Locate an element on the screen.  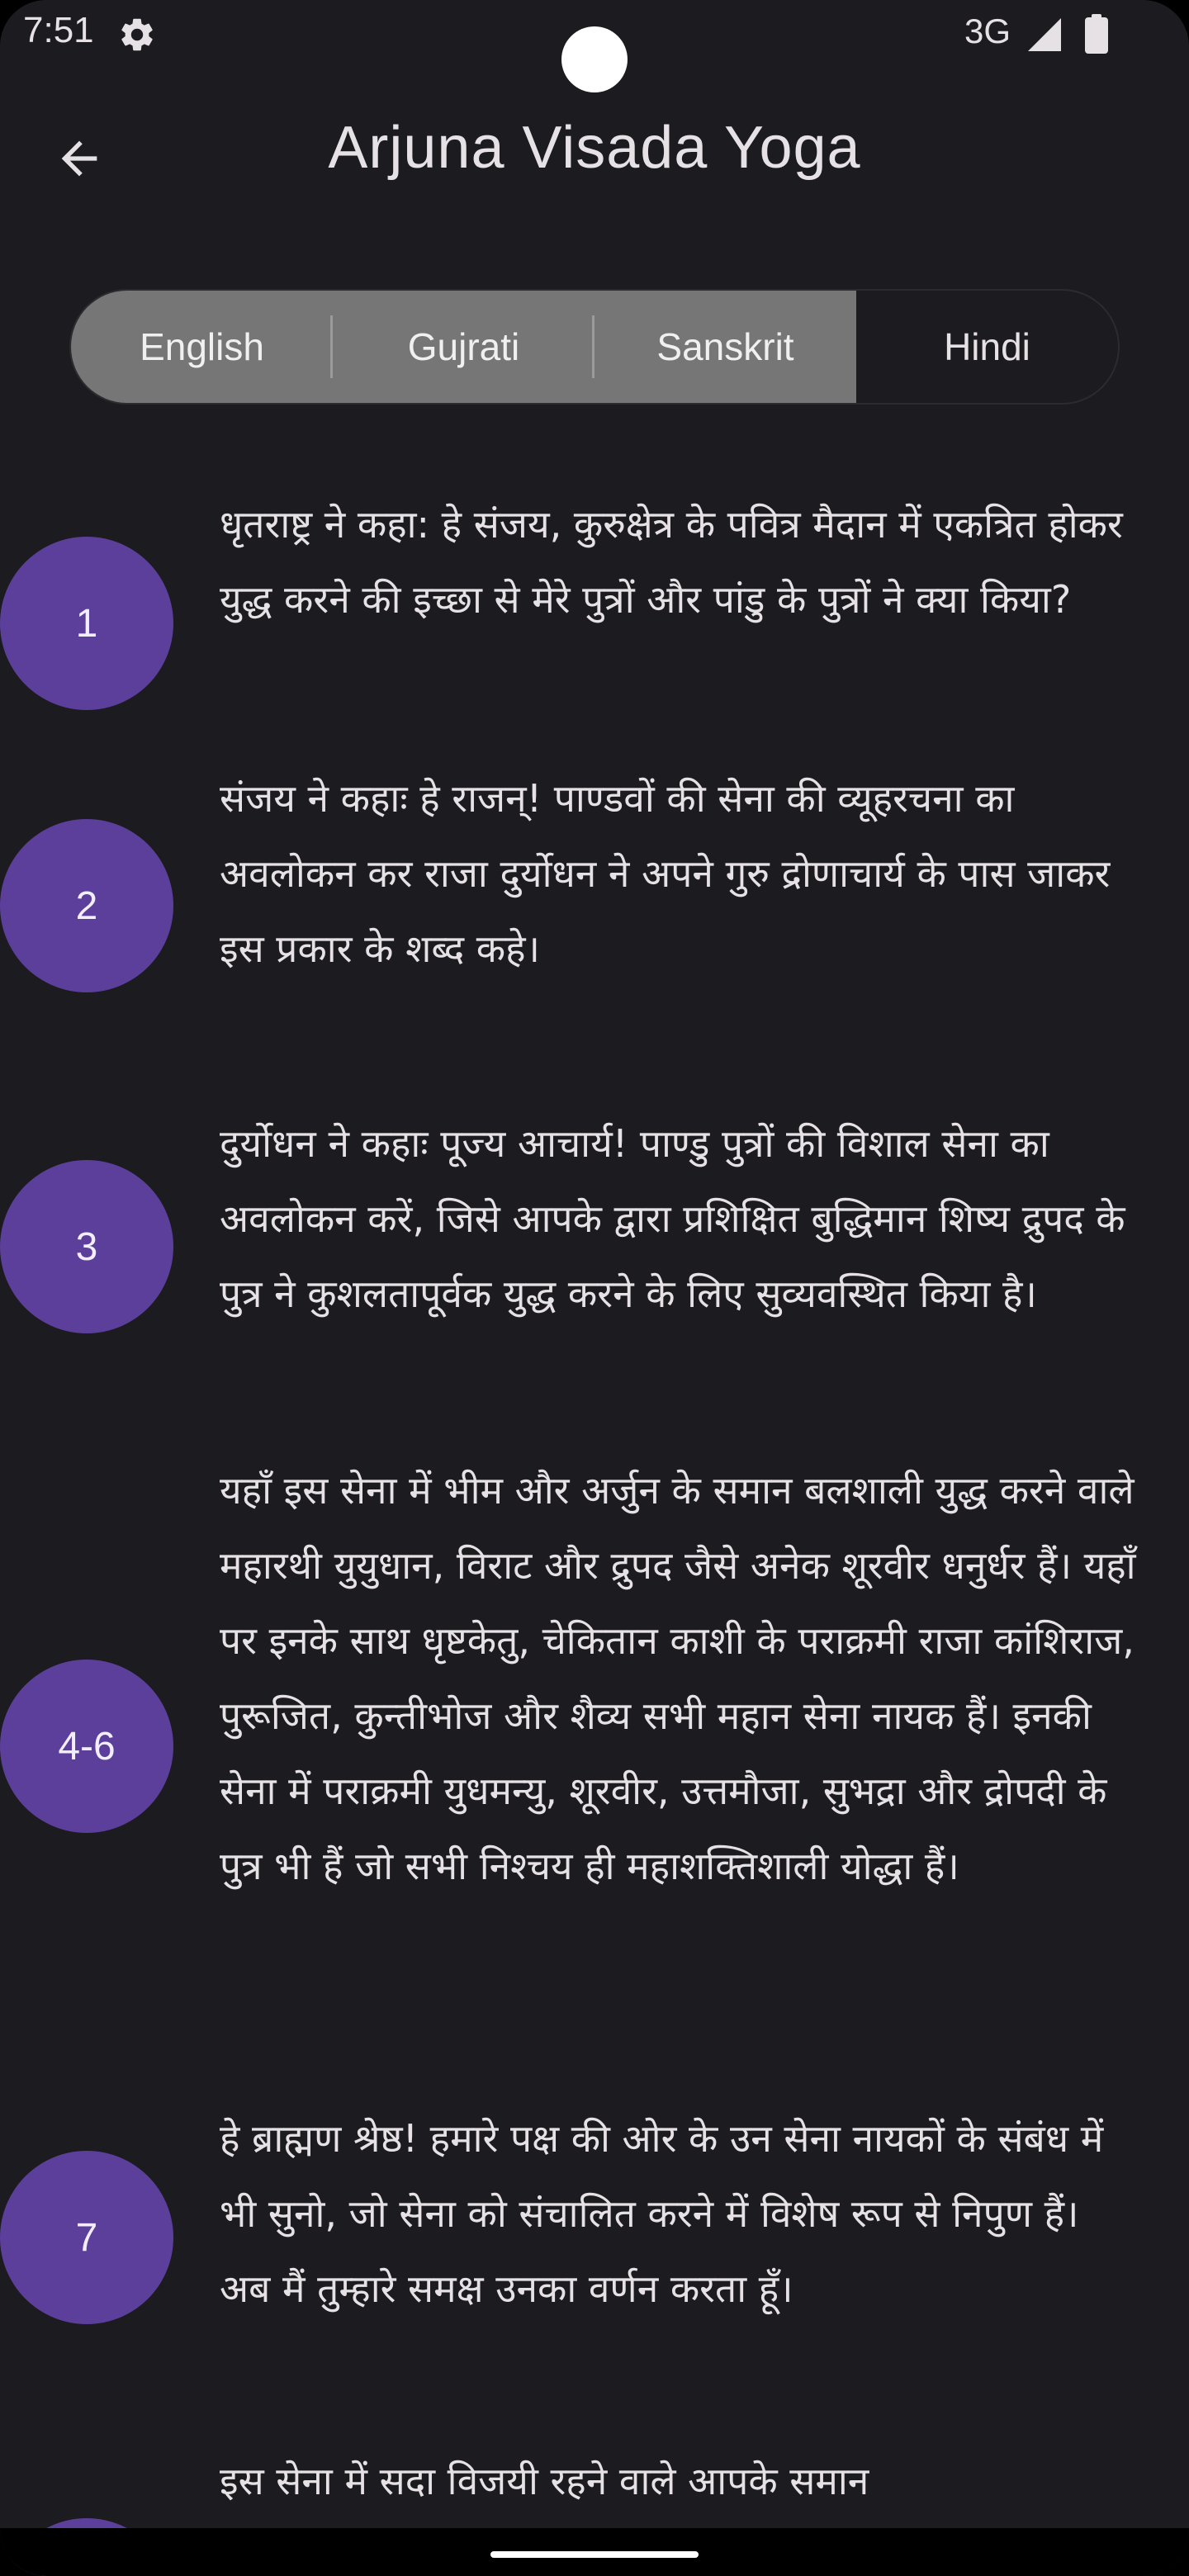
verse-number-badge: 1 is located at coordinates (86, 623).